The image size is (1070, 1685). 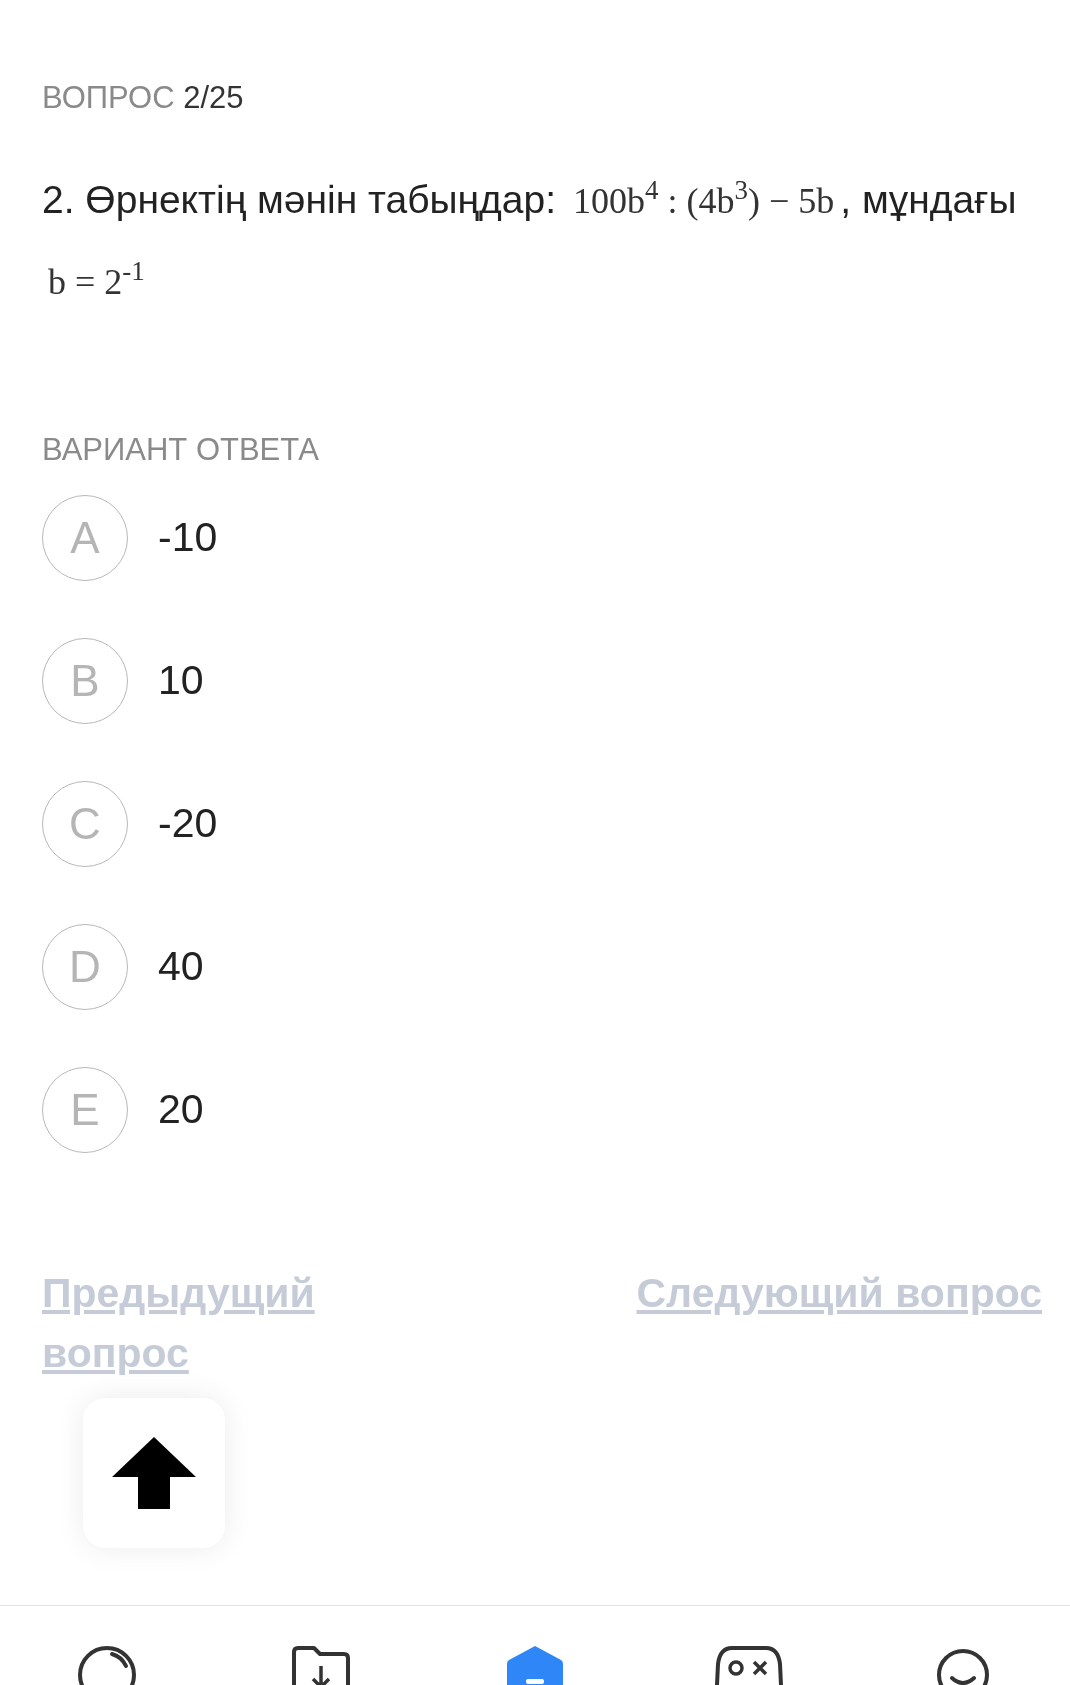 I want to click on option-text: -20, so click(x=188, y=824).